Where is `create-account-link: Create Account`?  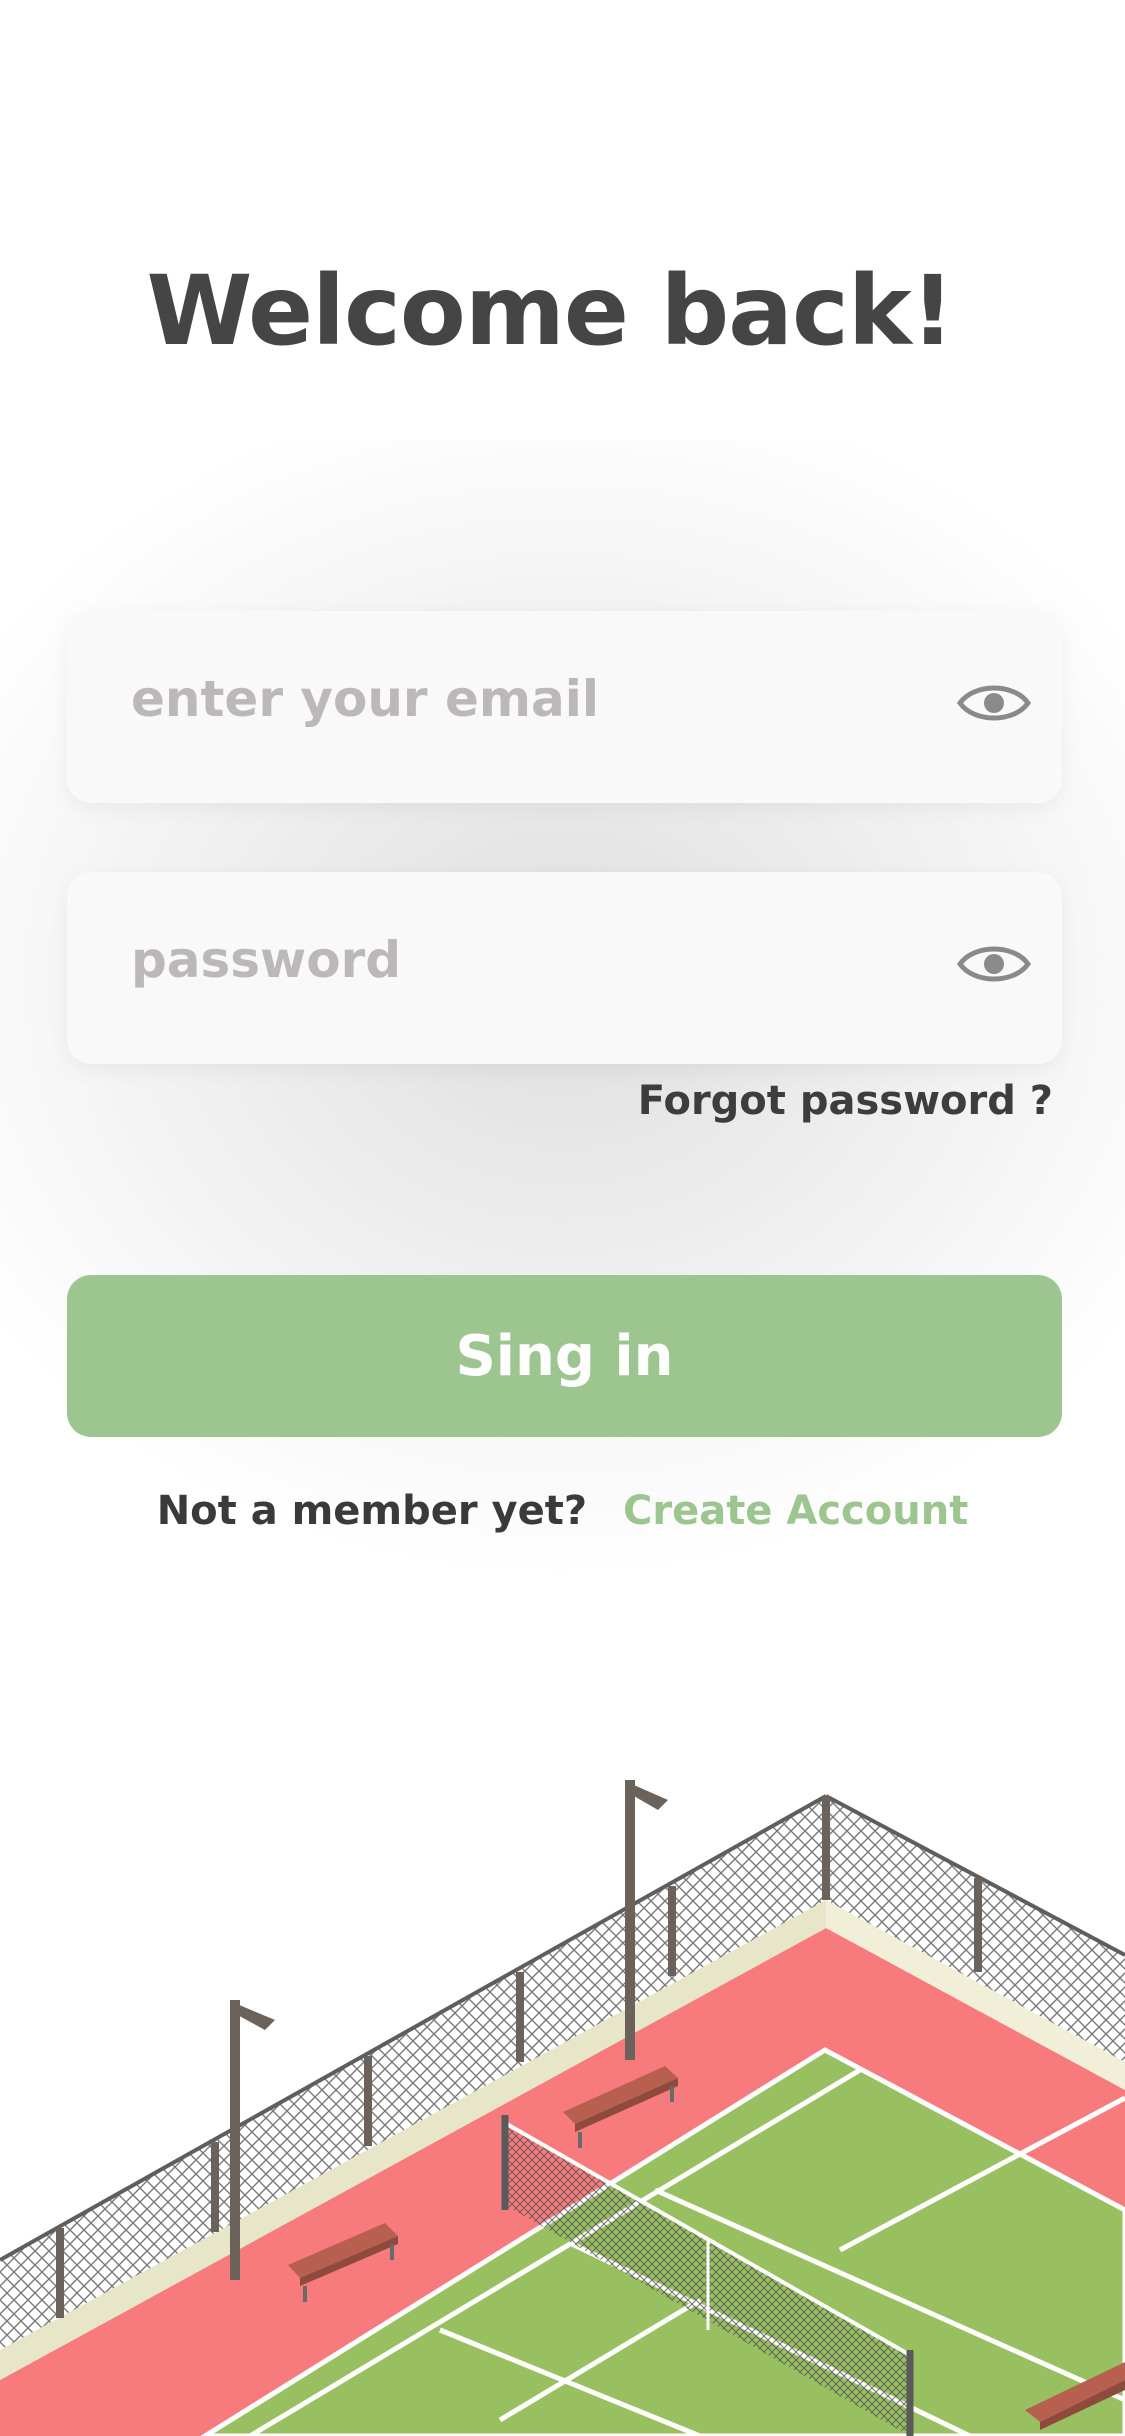
create-account-link: Create Account is located at coordinates (795, 1511).